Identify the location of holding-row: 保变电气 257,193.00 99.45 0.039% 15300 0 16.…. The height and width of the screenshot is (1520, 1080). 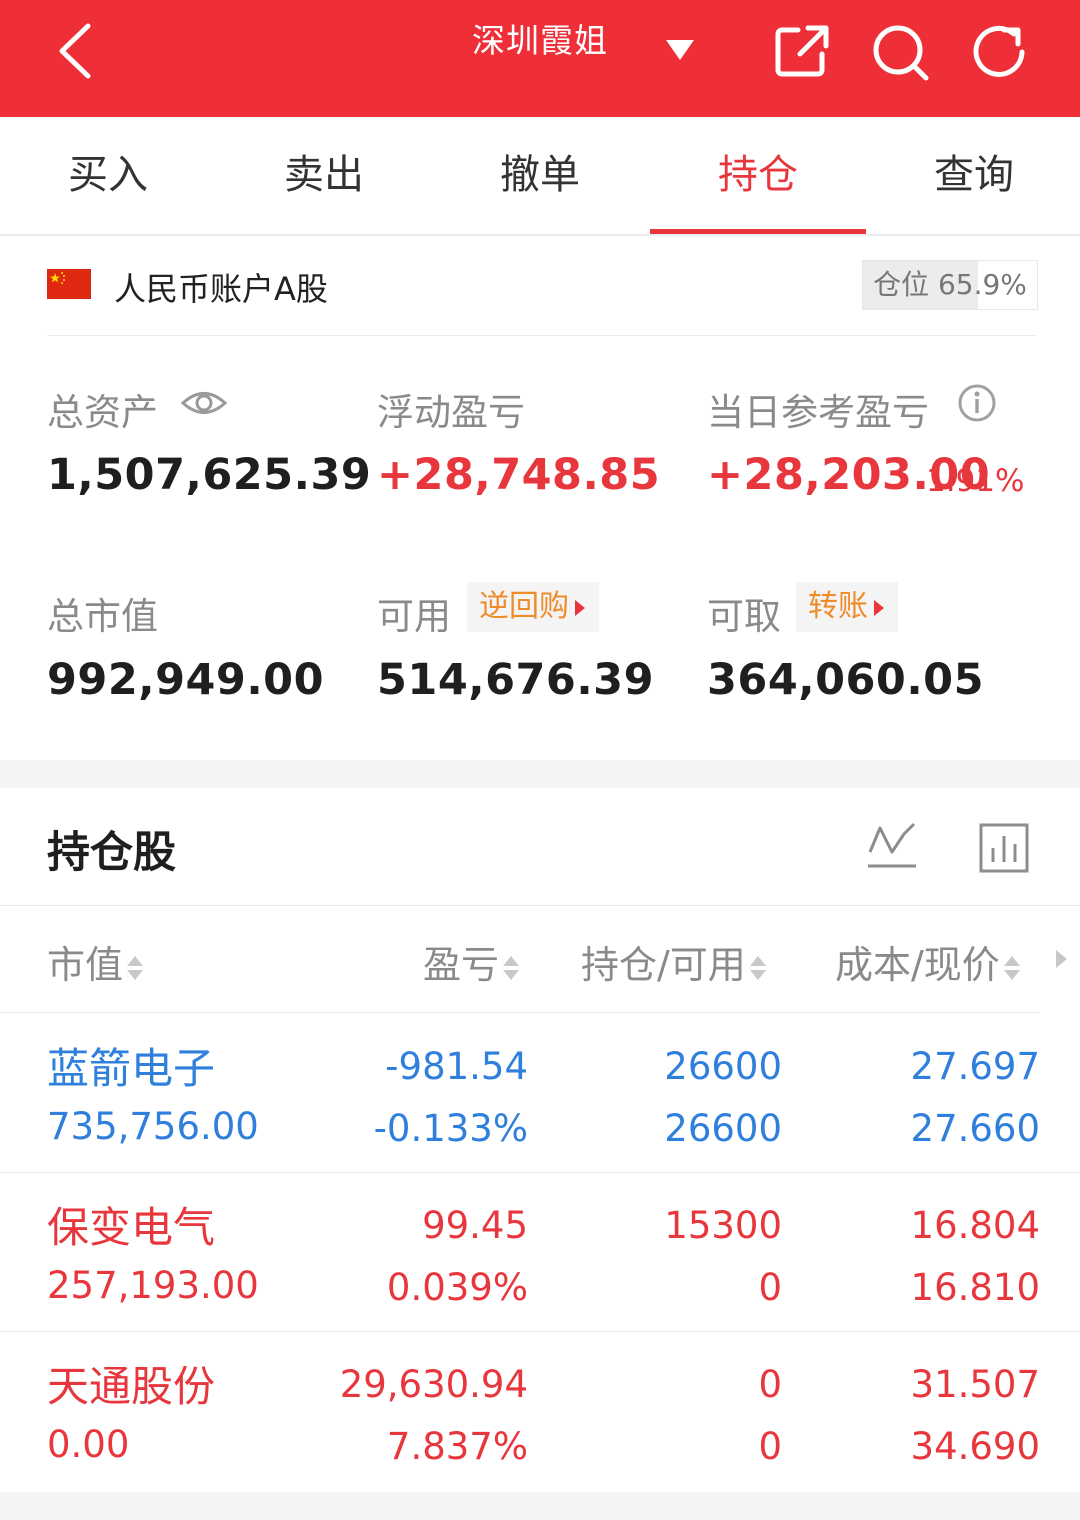
(540, 1253).